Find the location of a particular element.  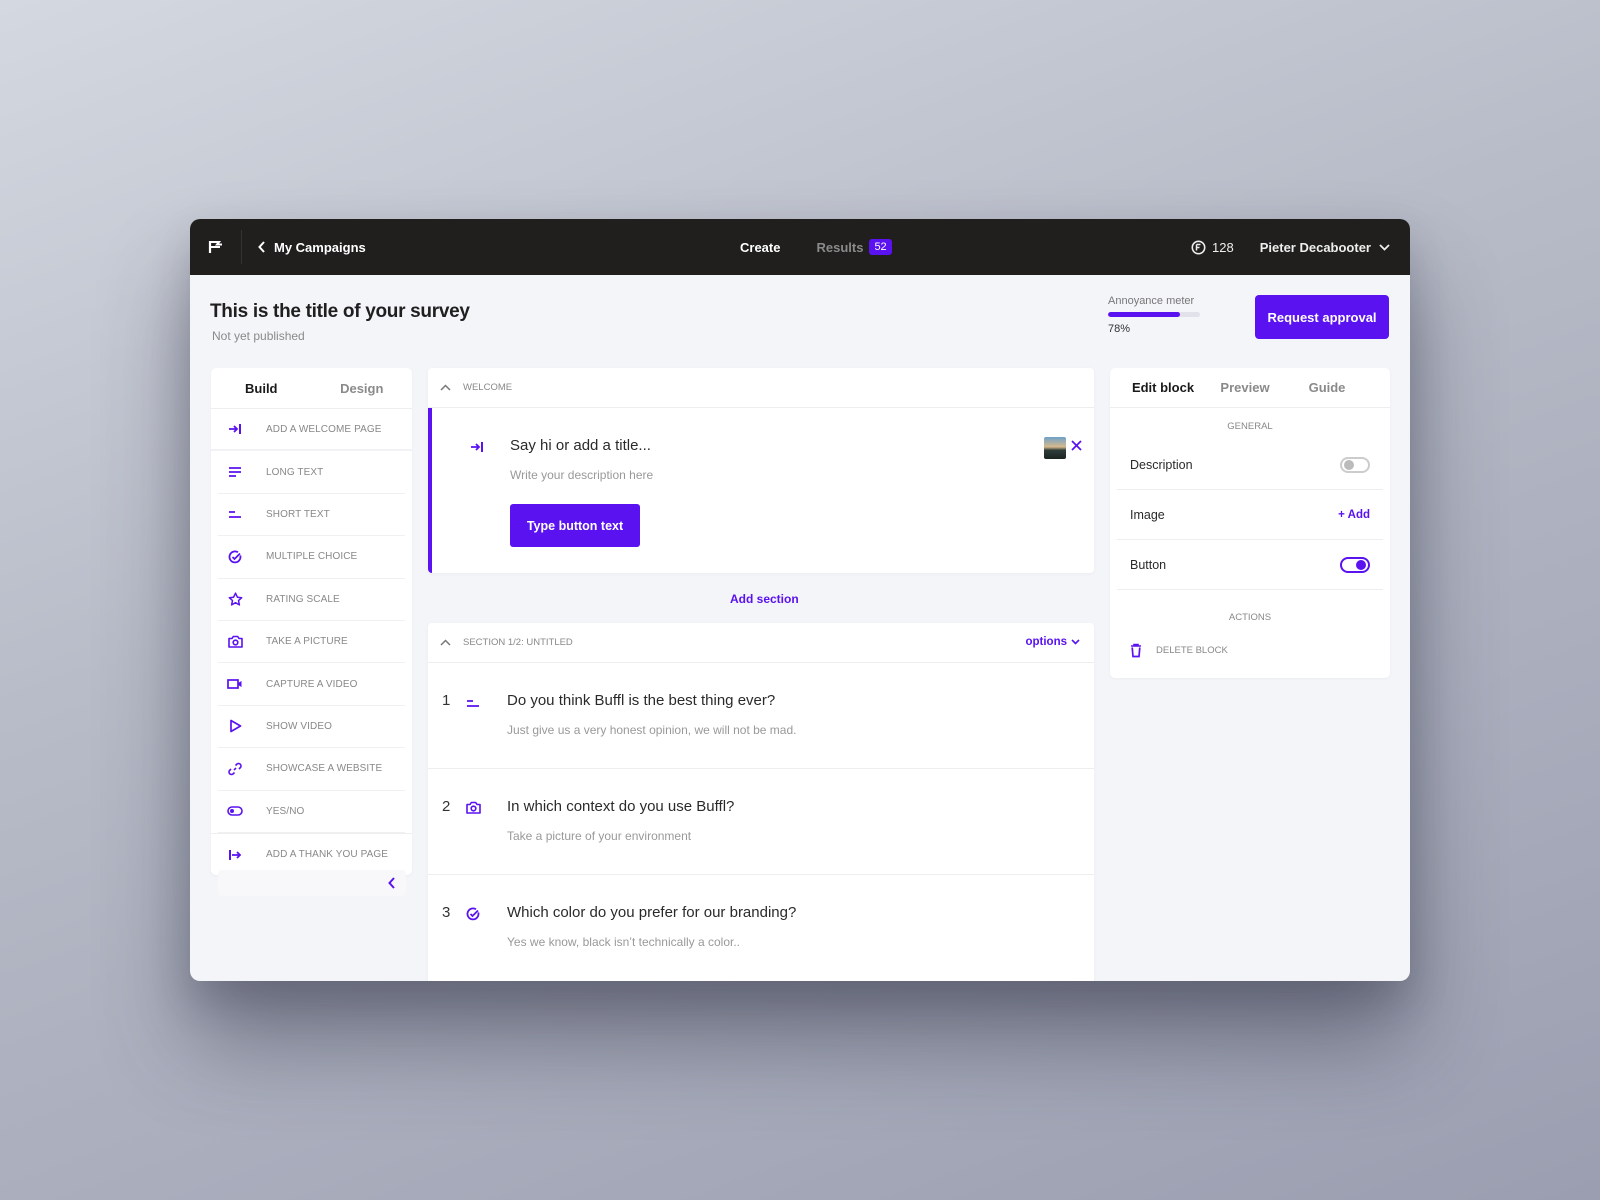

image-setting-label: Image is located at coordinates (1147, 514).